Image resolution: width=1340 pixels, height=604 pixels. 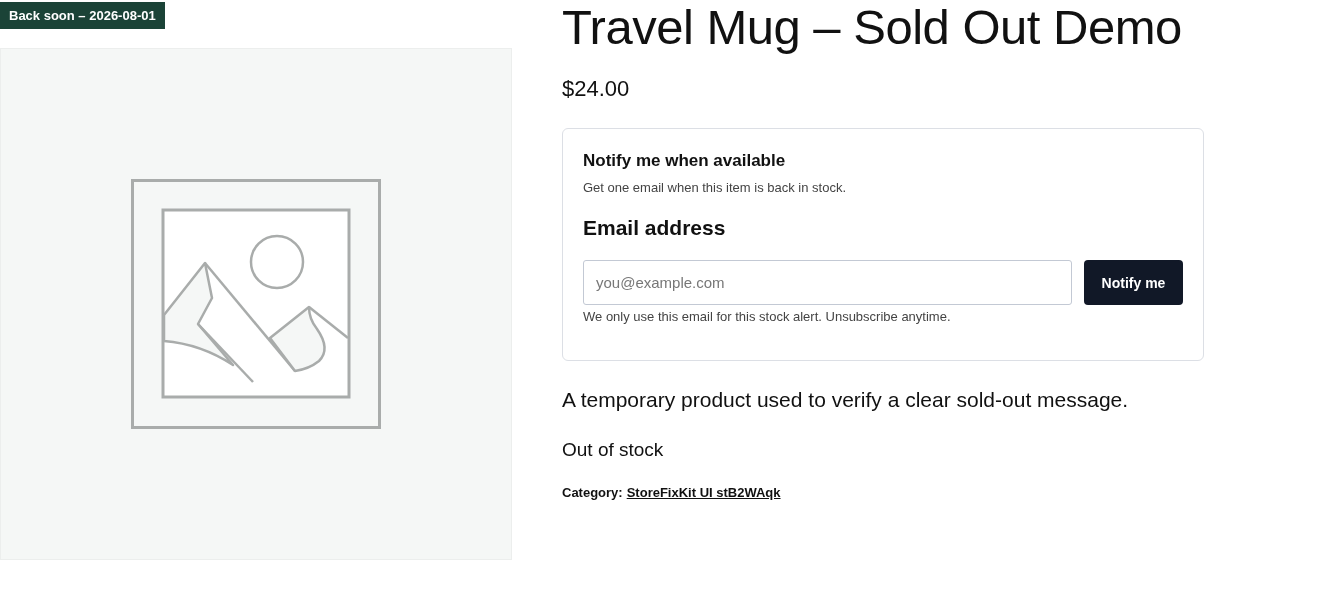 What do you see at coordinates (592, 493) in the screenshot?
I see `category-label: Category:` at bounding box center [592, 493].